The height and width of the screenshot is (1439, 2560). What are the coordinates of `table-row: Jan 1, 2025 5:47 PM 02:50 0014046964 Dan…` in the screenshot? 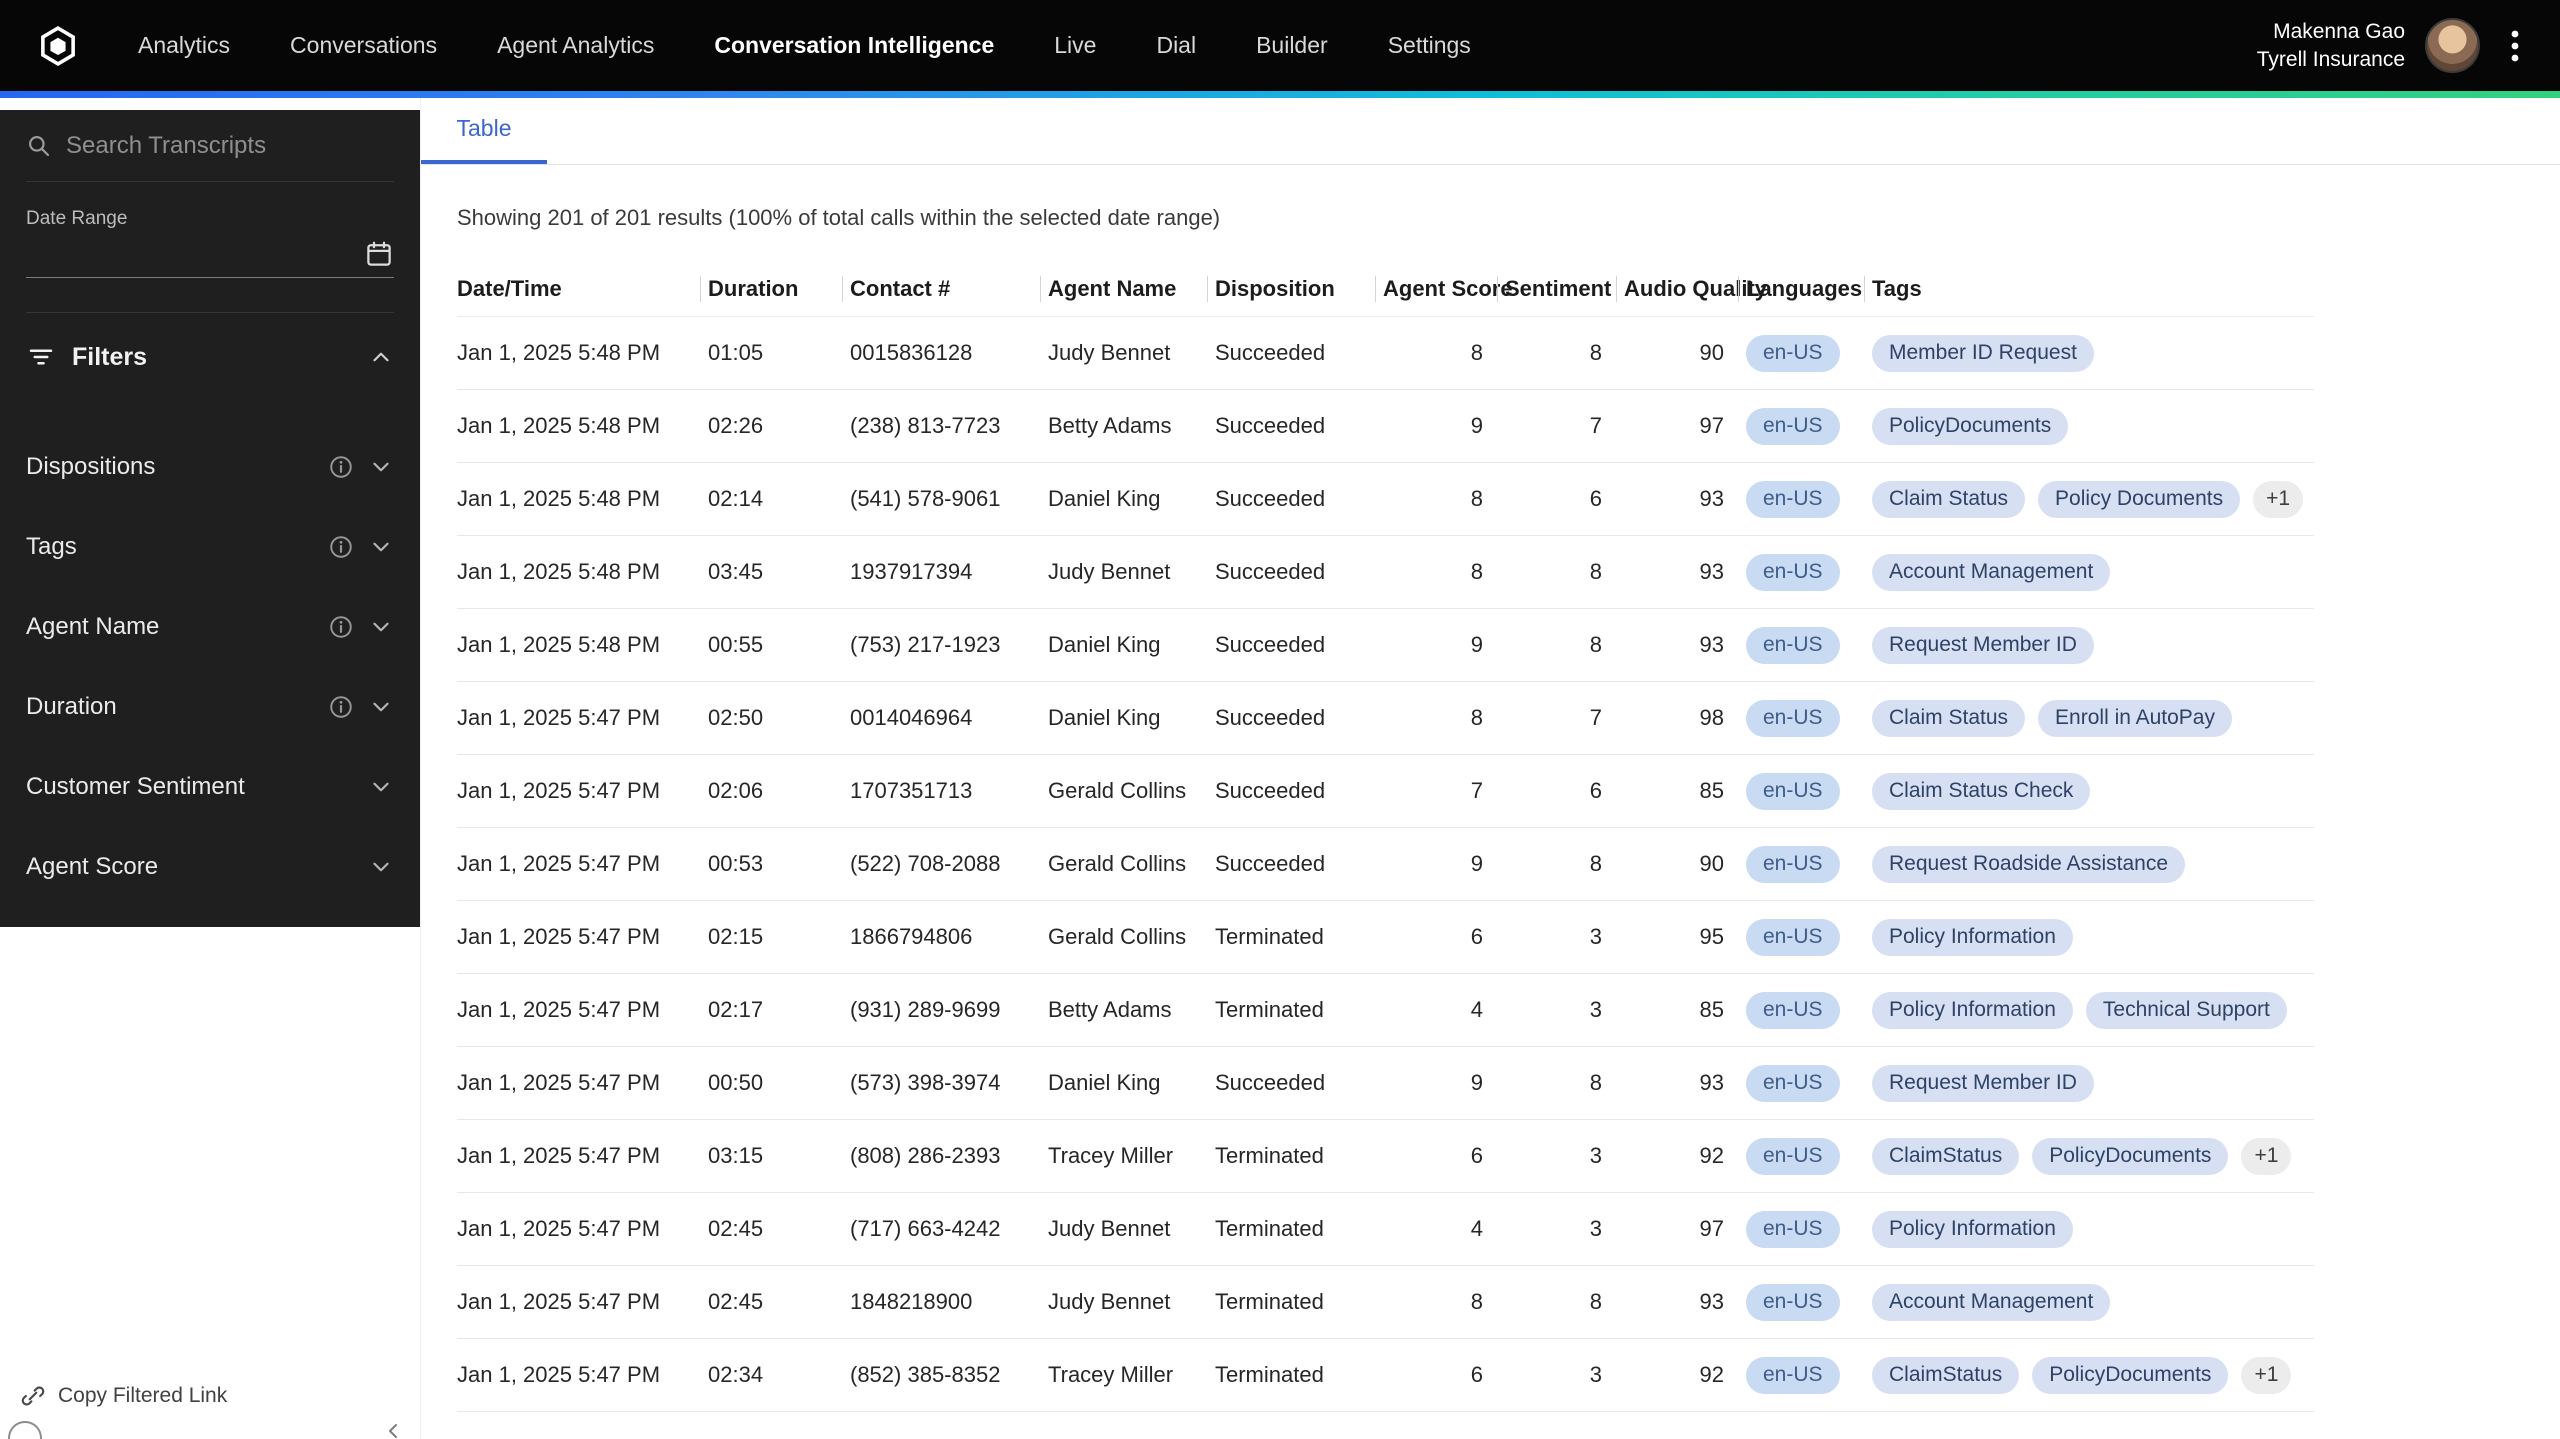 It's located at (1385, 718).